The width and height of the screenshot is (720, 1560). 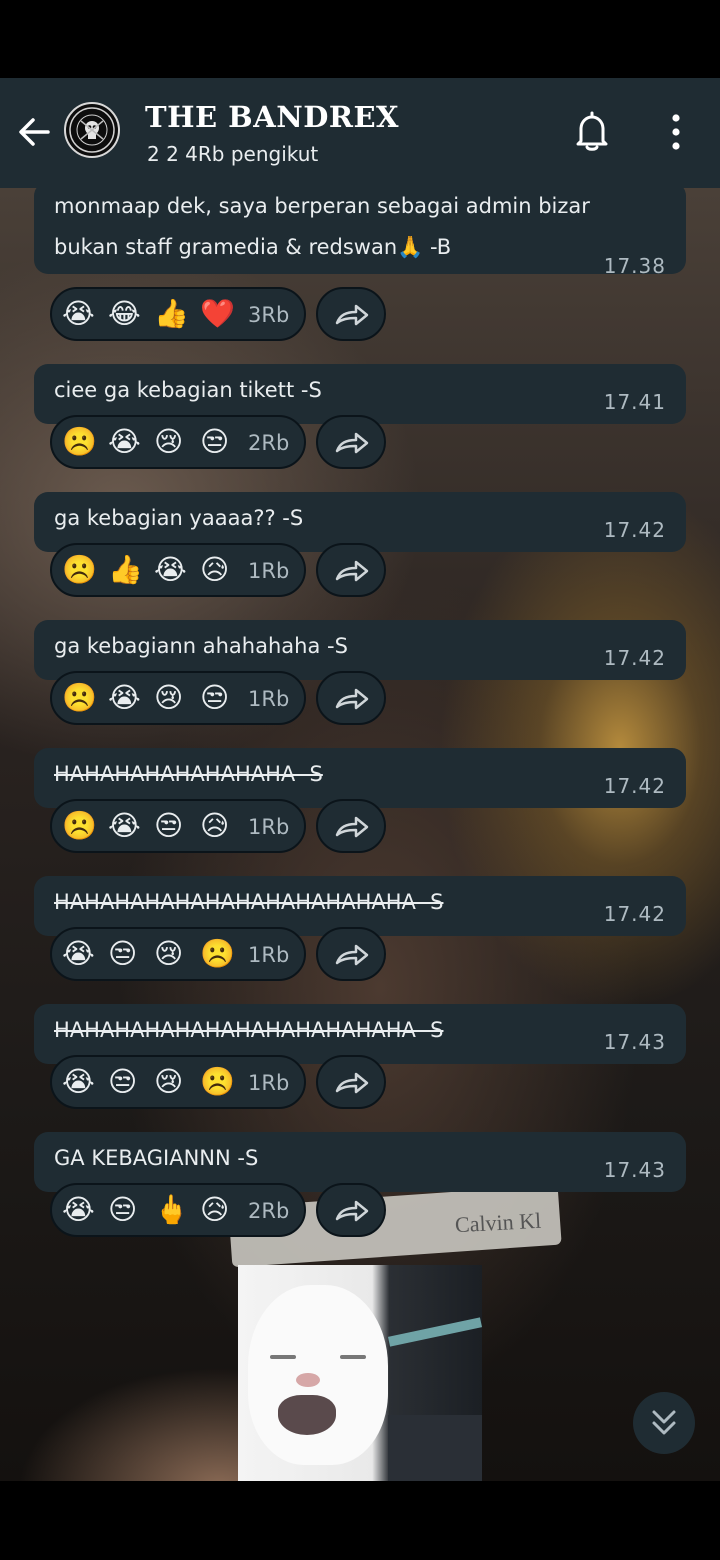 I want to click on scroll-to-bottom-button, so click(x=664, y=1423).